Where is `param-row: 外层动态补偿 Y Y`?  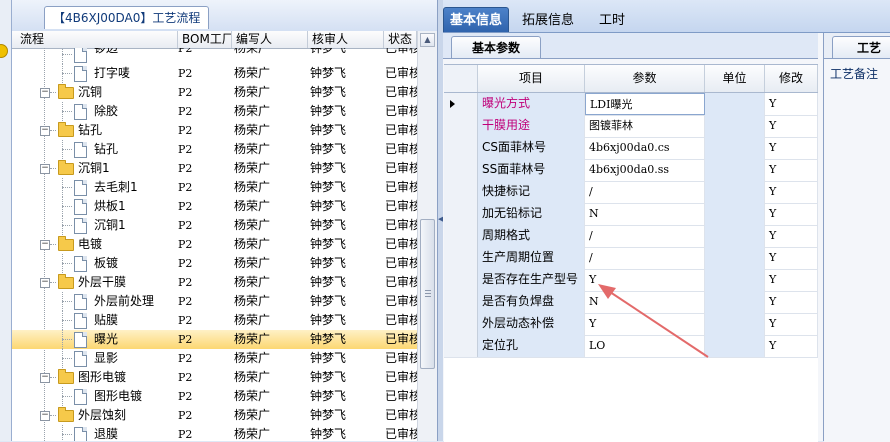
param-row: 外层动态补偿 Y Y is located at coordinates (631, 324).